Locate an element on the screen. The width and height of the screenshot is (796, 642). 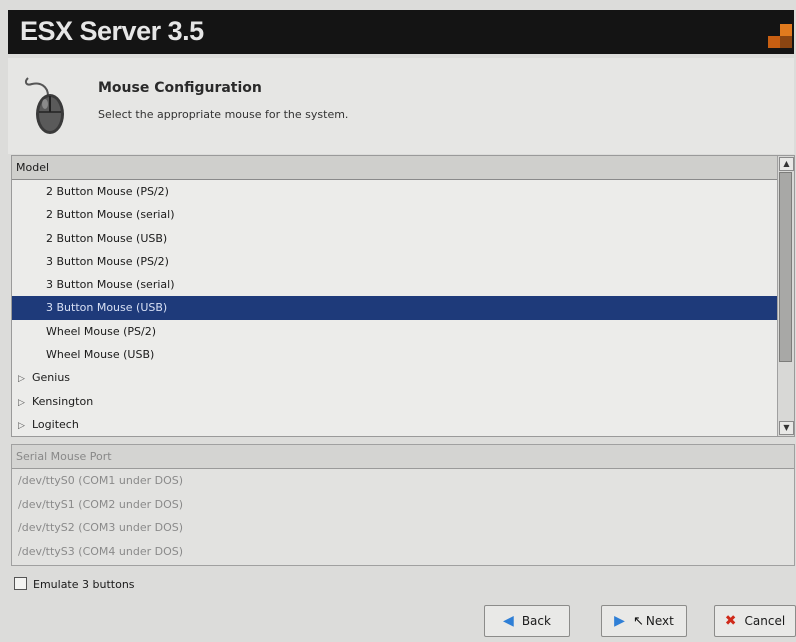
scroll-up-arrow-icon: ▲ is located at coordinates (786, 164).